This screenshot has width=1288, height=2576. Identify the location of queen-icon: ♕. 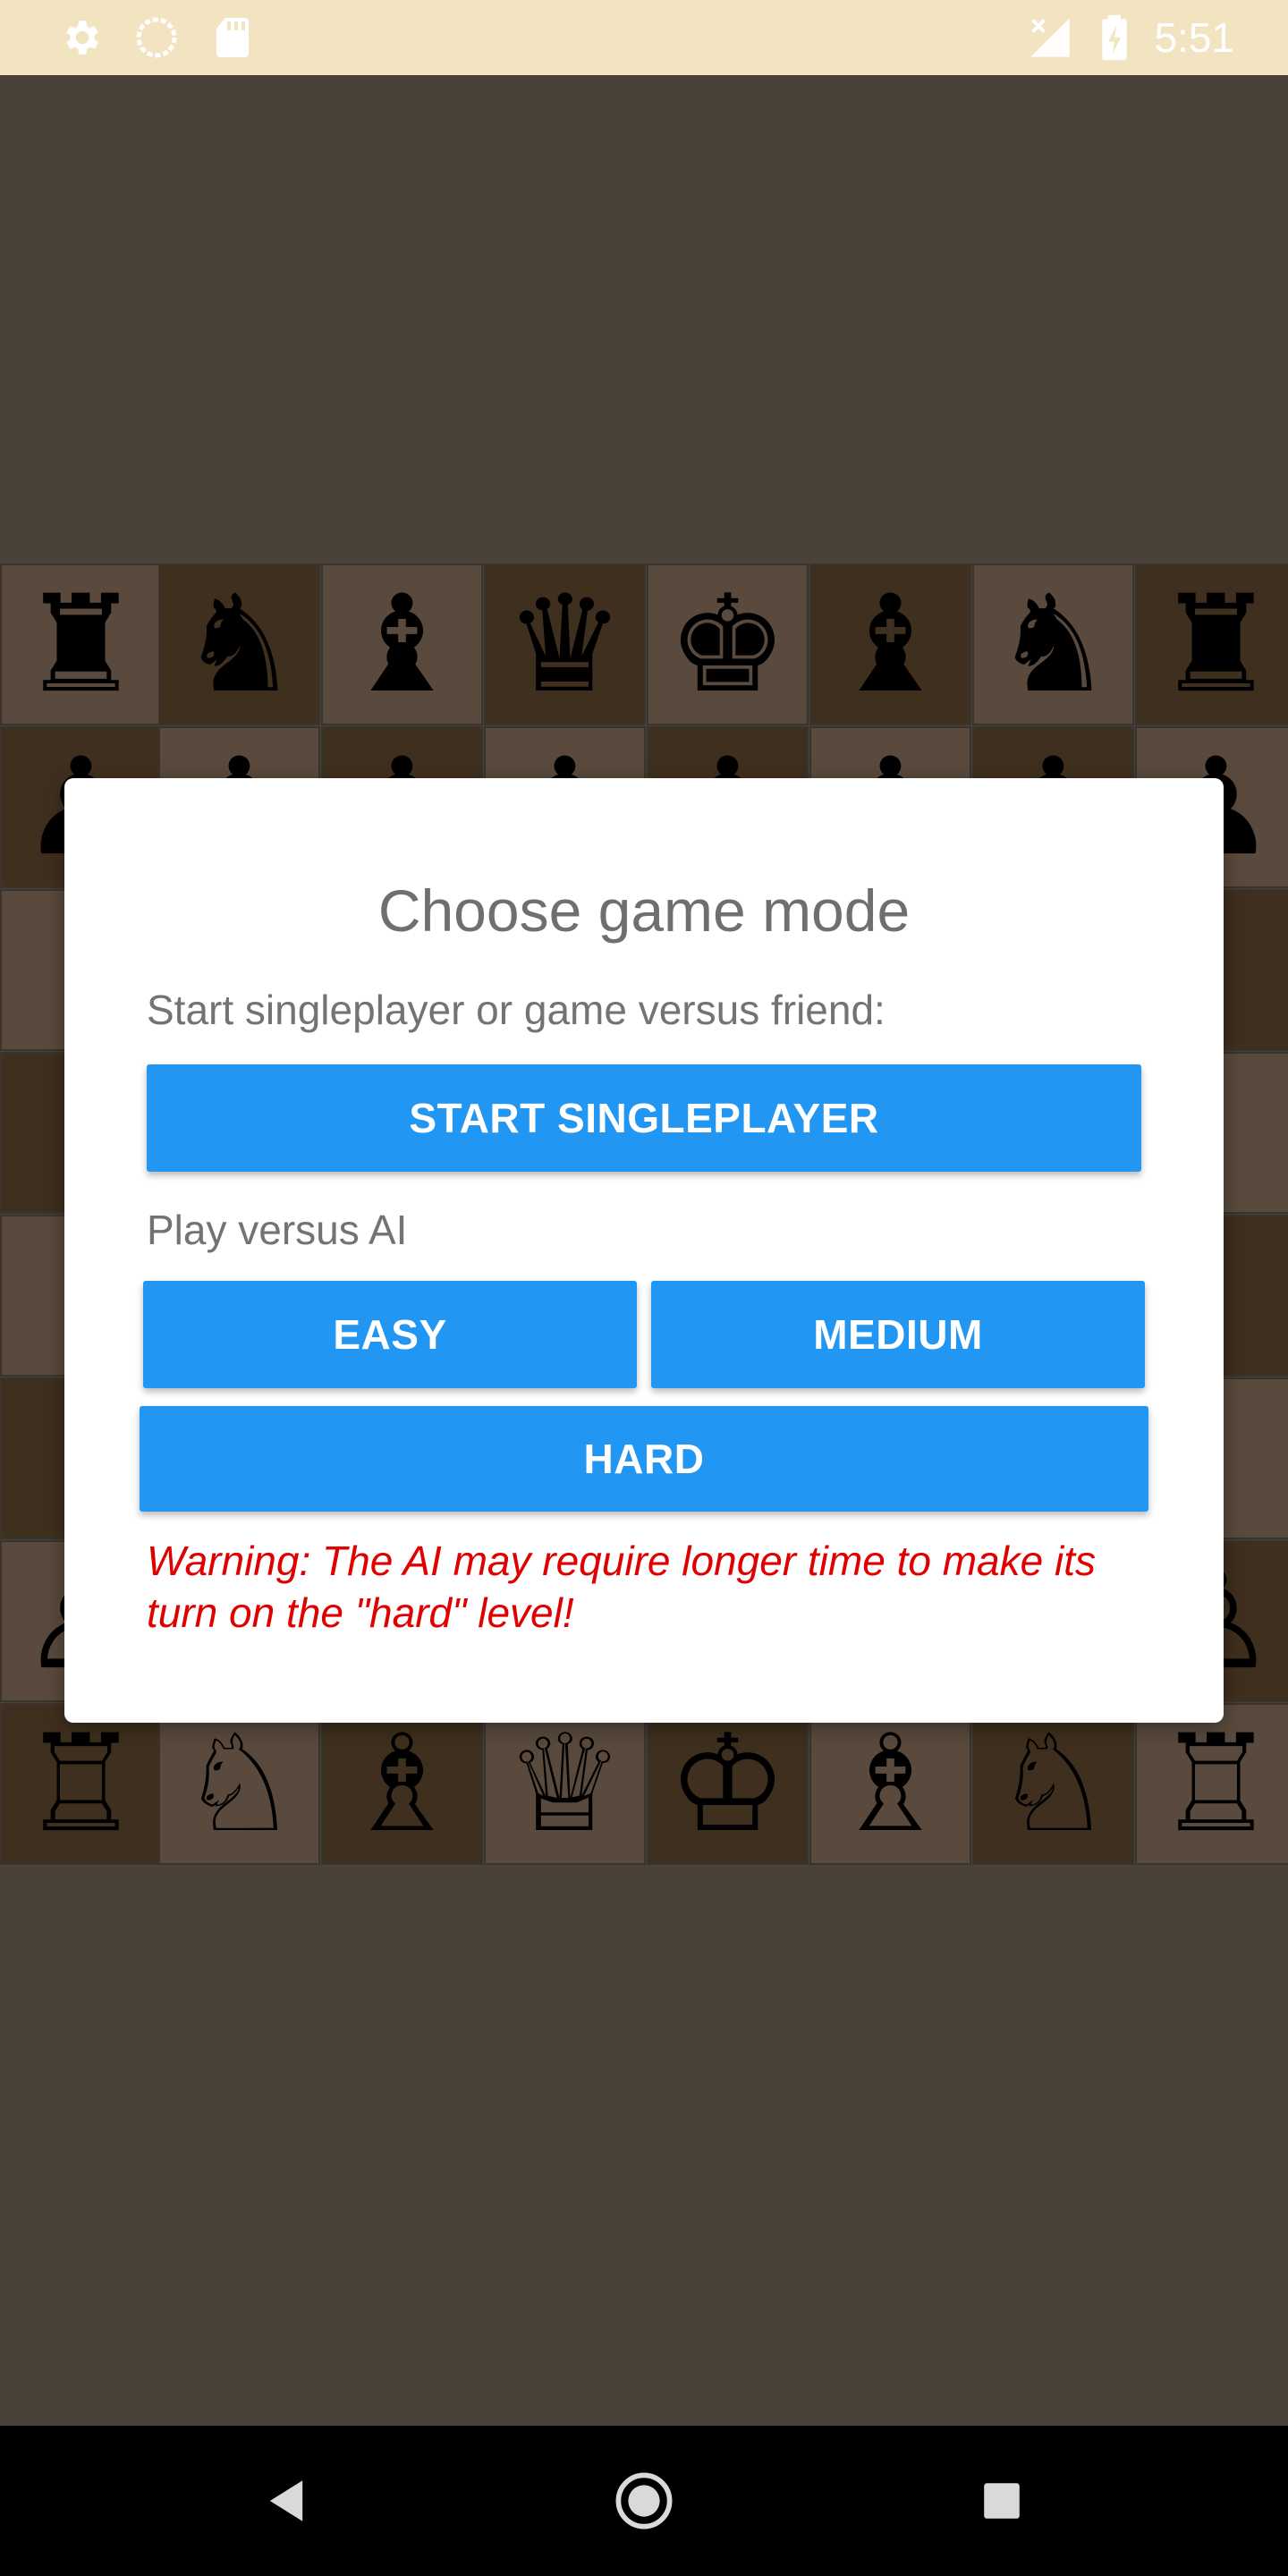
(564, 1784).